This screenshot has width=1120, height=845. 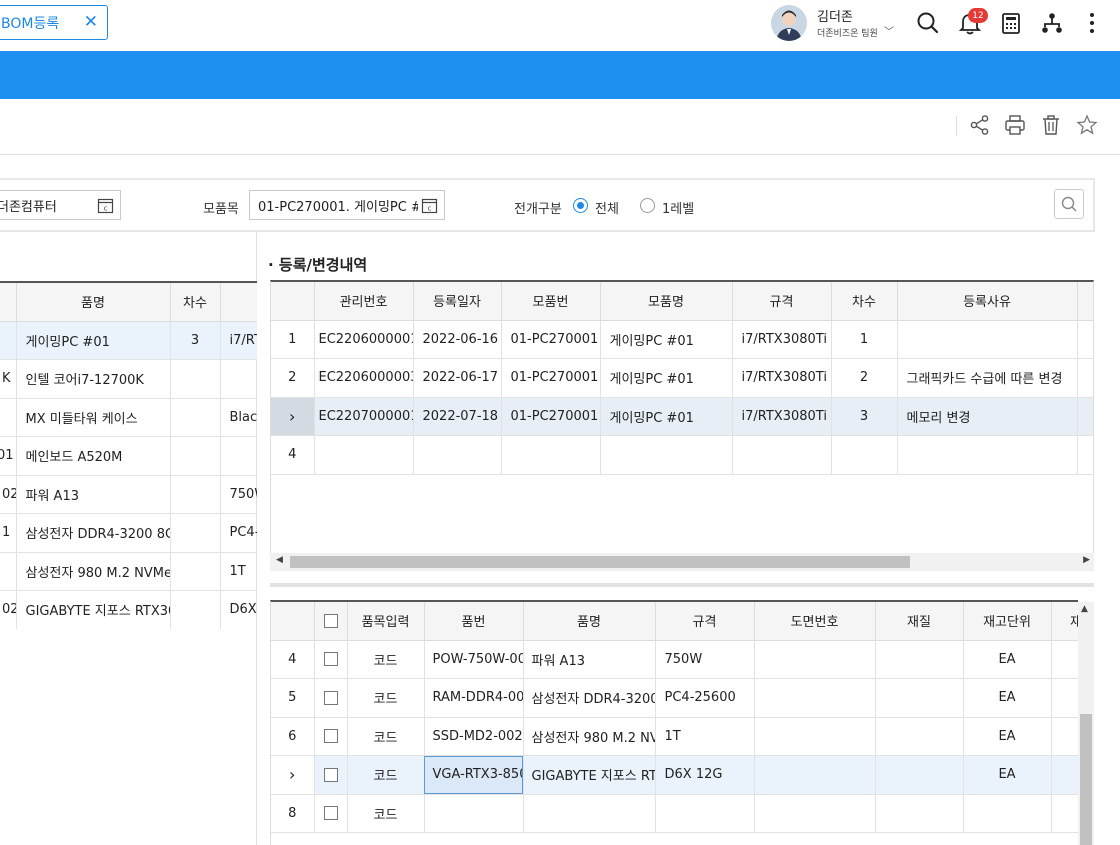 I want to click on expand-type-label: 전개구분, so click(x=538, y=209).